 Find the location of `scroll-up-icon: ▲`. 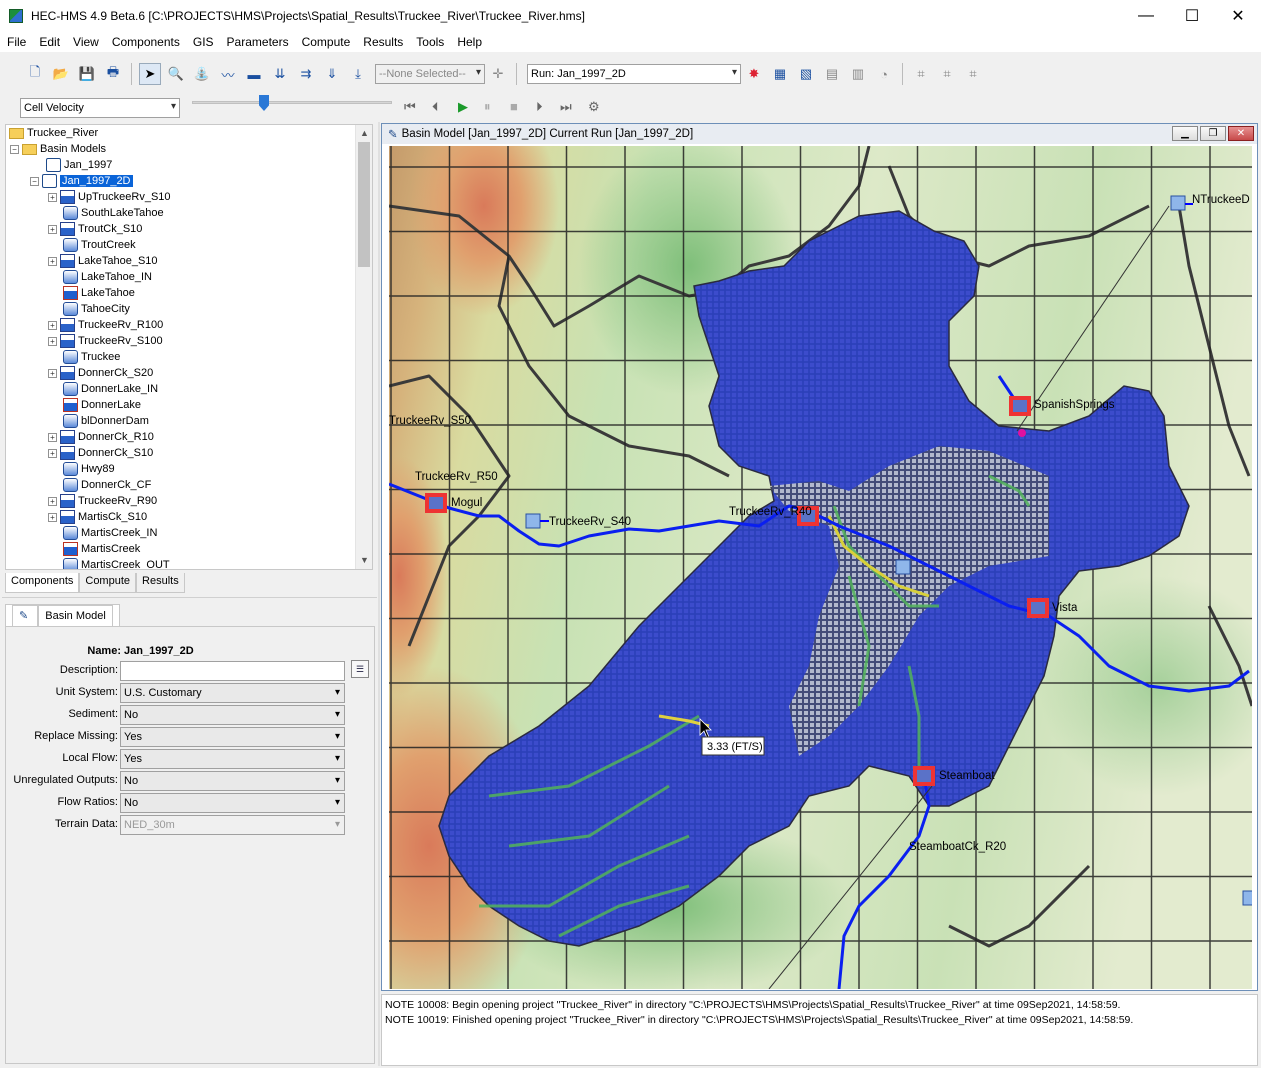

scroll-up-icon: ▲ is located at coordinates (364, 133).